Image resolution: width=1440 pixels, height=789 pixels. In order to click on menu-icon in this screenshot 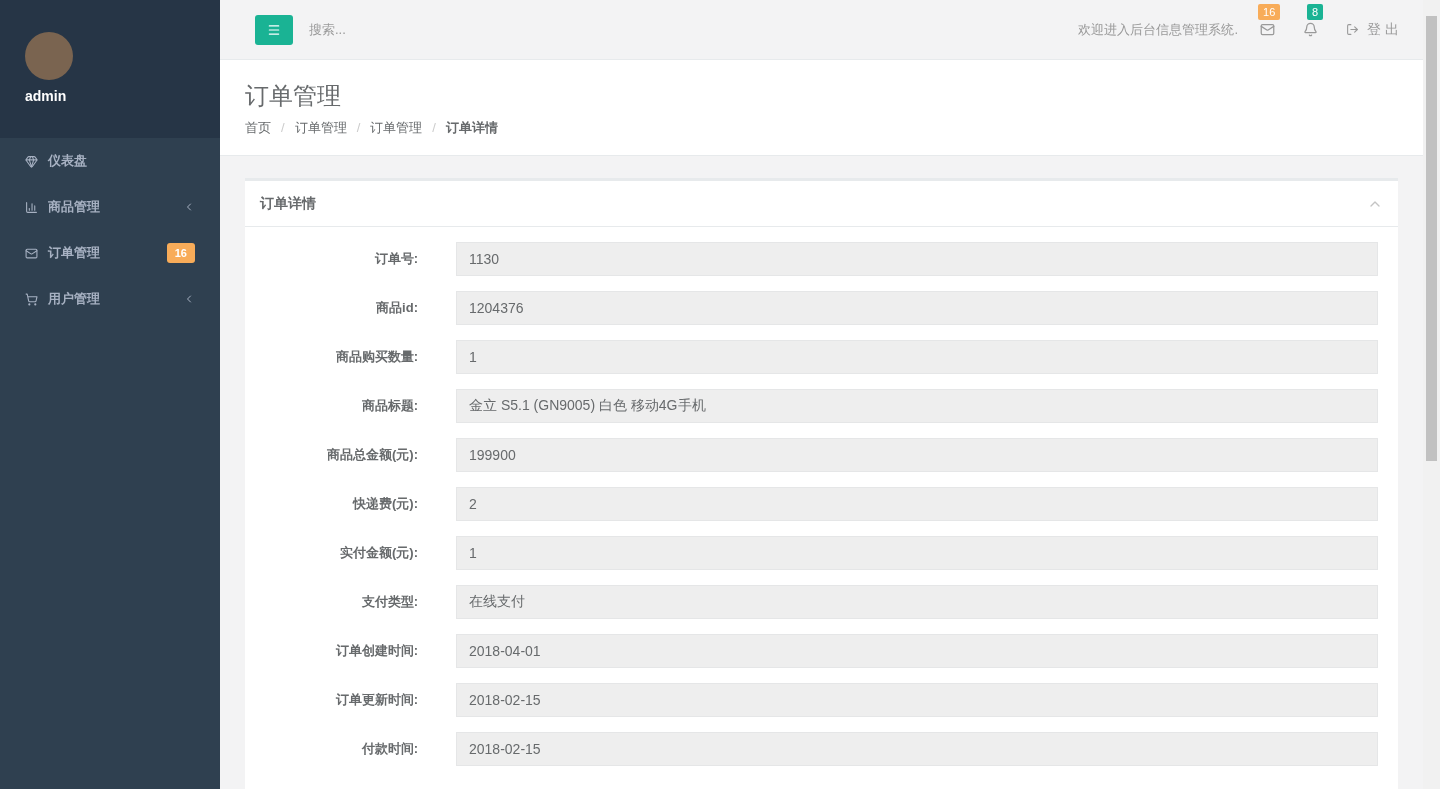, I will do `click(274, 29)`.